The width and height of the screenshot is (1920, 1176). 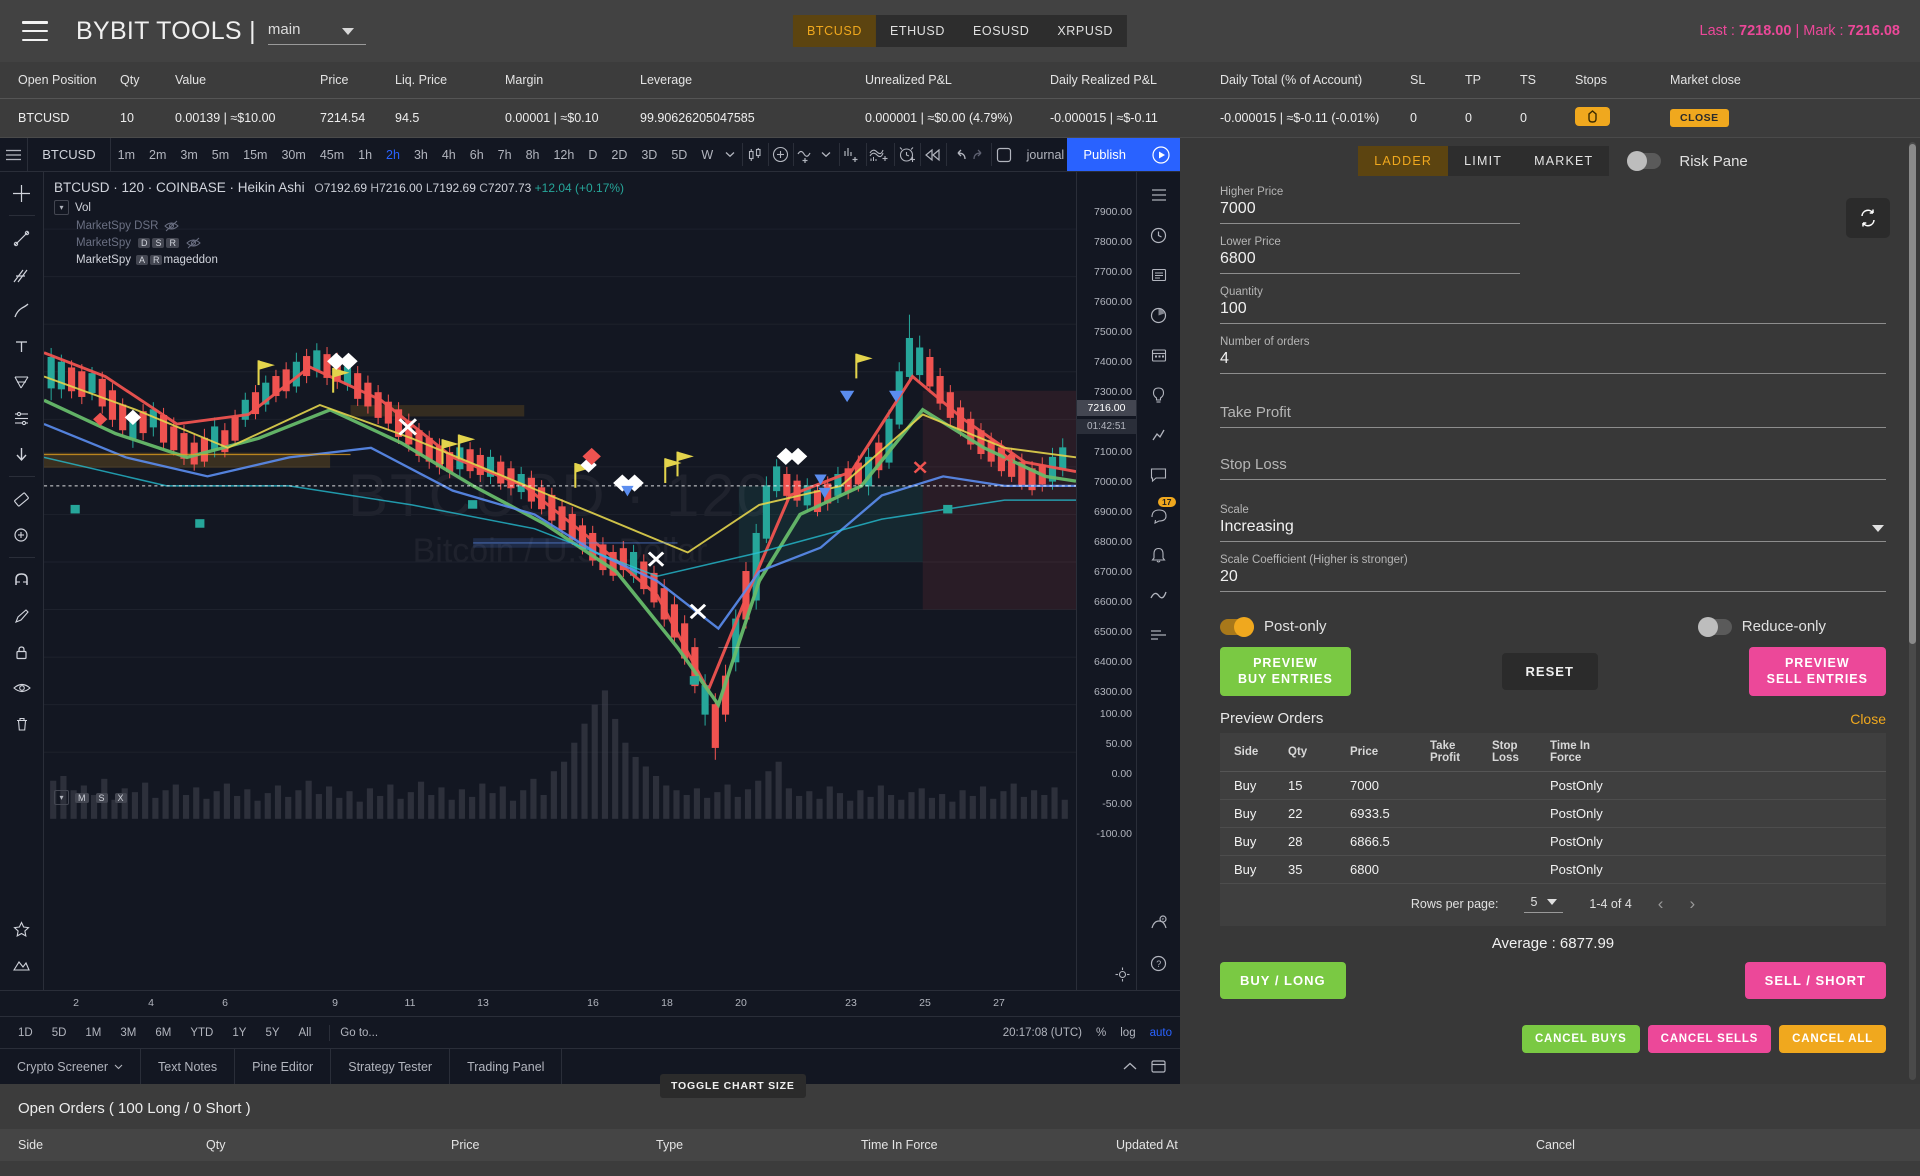 What do you see at coordinates (1692, 904) in the screenshot?
I see `next-page-icon: ›` at bounding box center [1692, 904].